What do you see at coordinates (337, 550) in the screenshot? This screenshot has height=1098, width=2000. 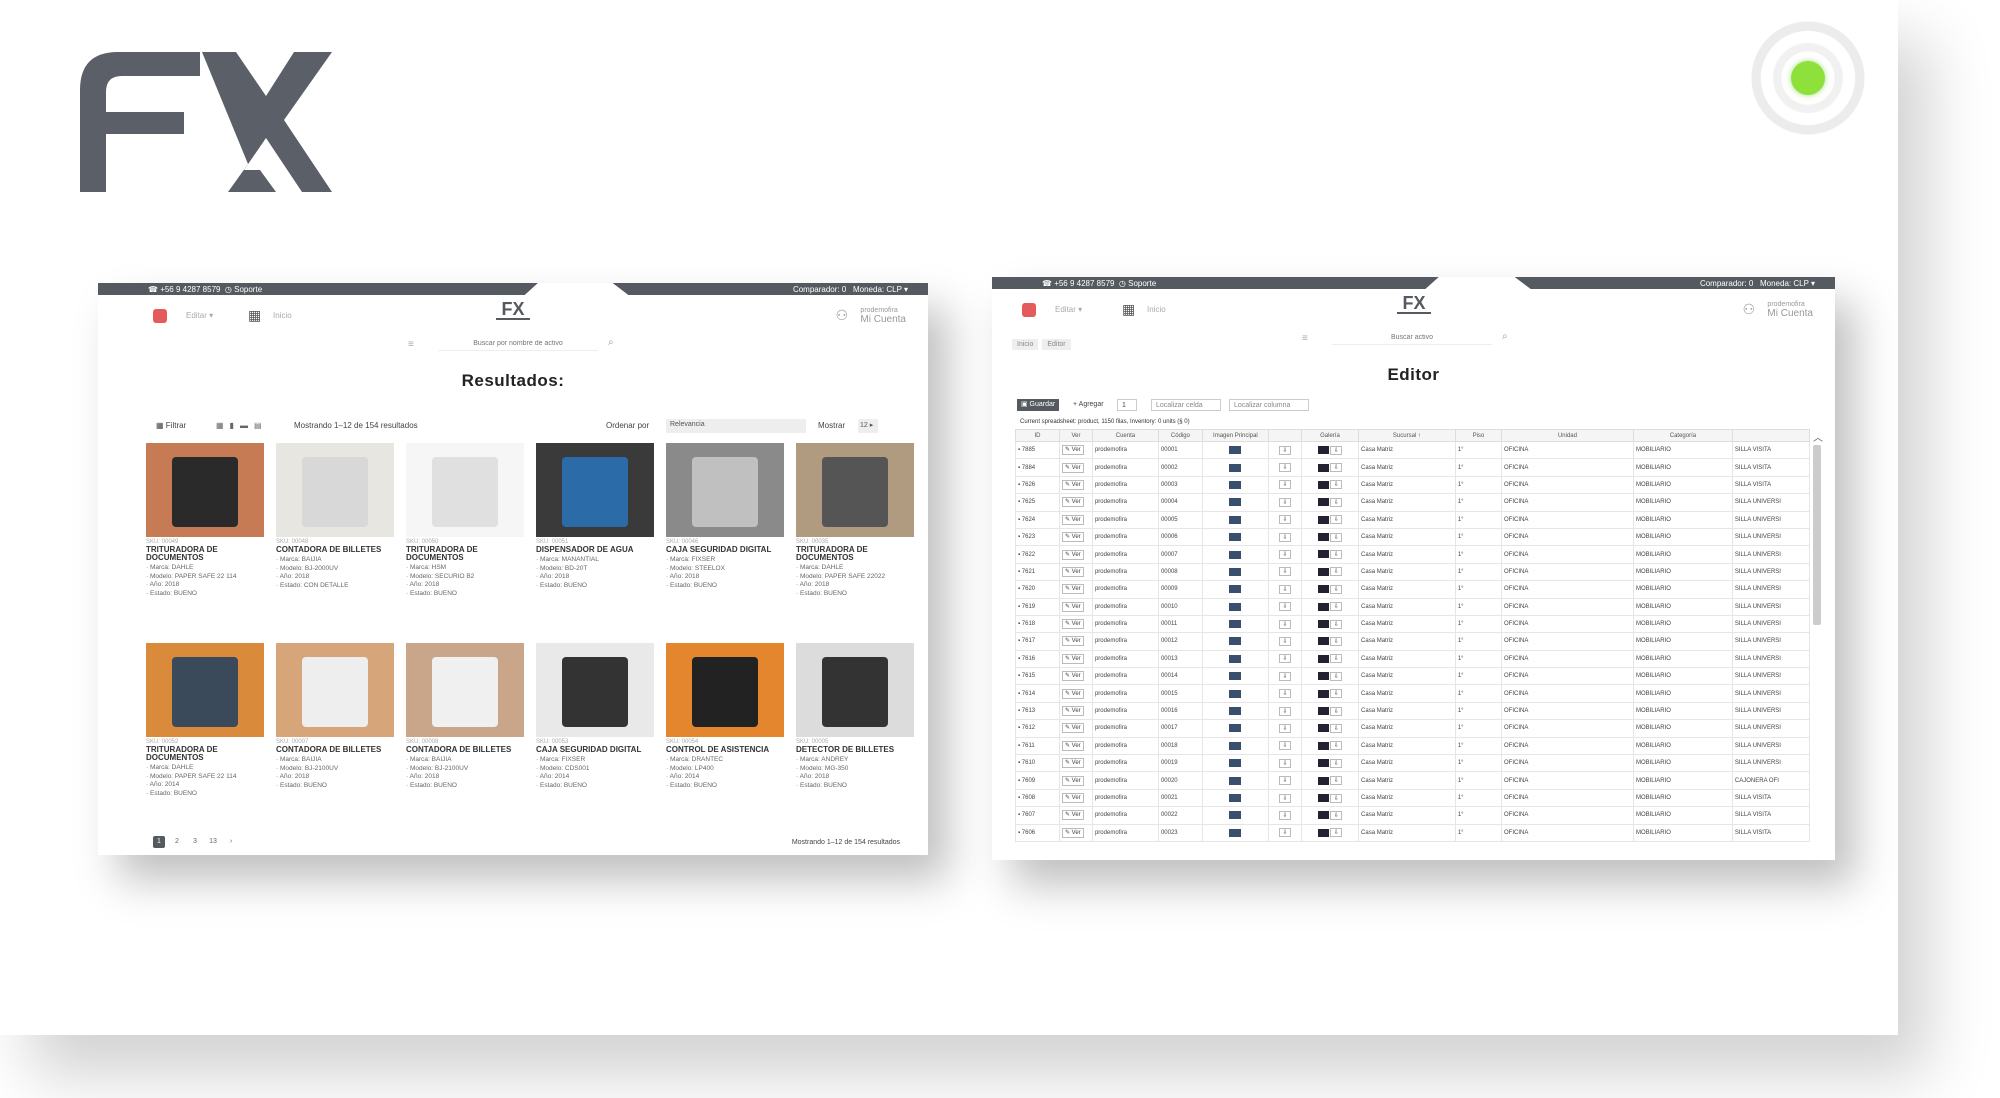 I see `product-title: CONTADORA DE BILLETES` at bounding box center [337, 550].